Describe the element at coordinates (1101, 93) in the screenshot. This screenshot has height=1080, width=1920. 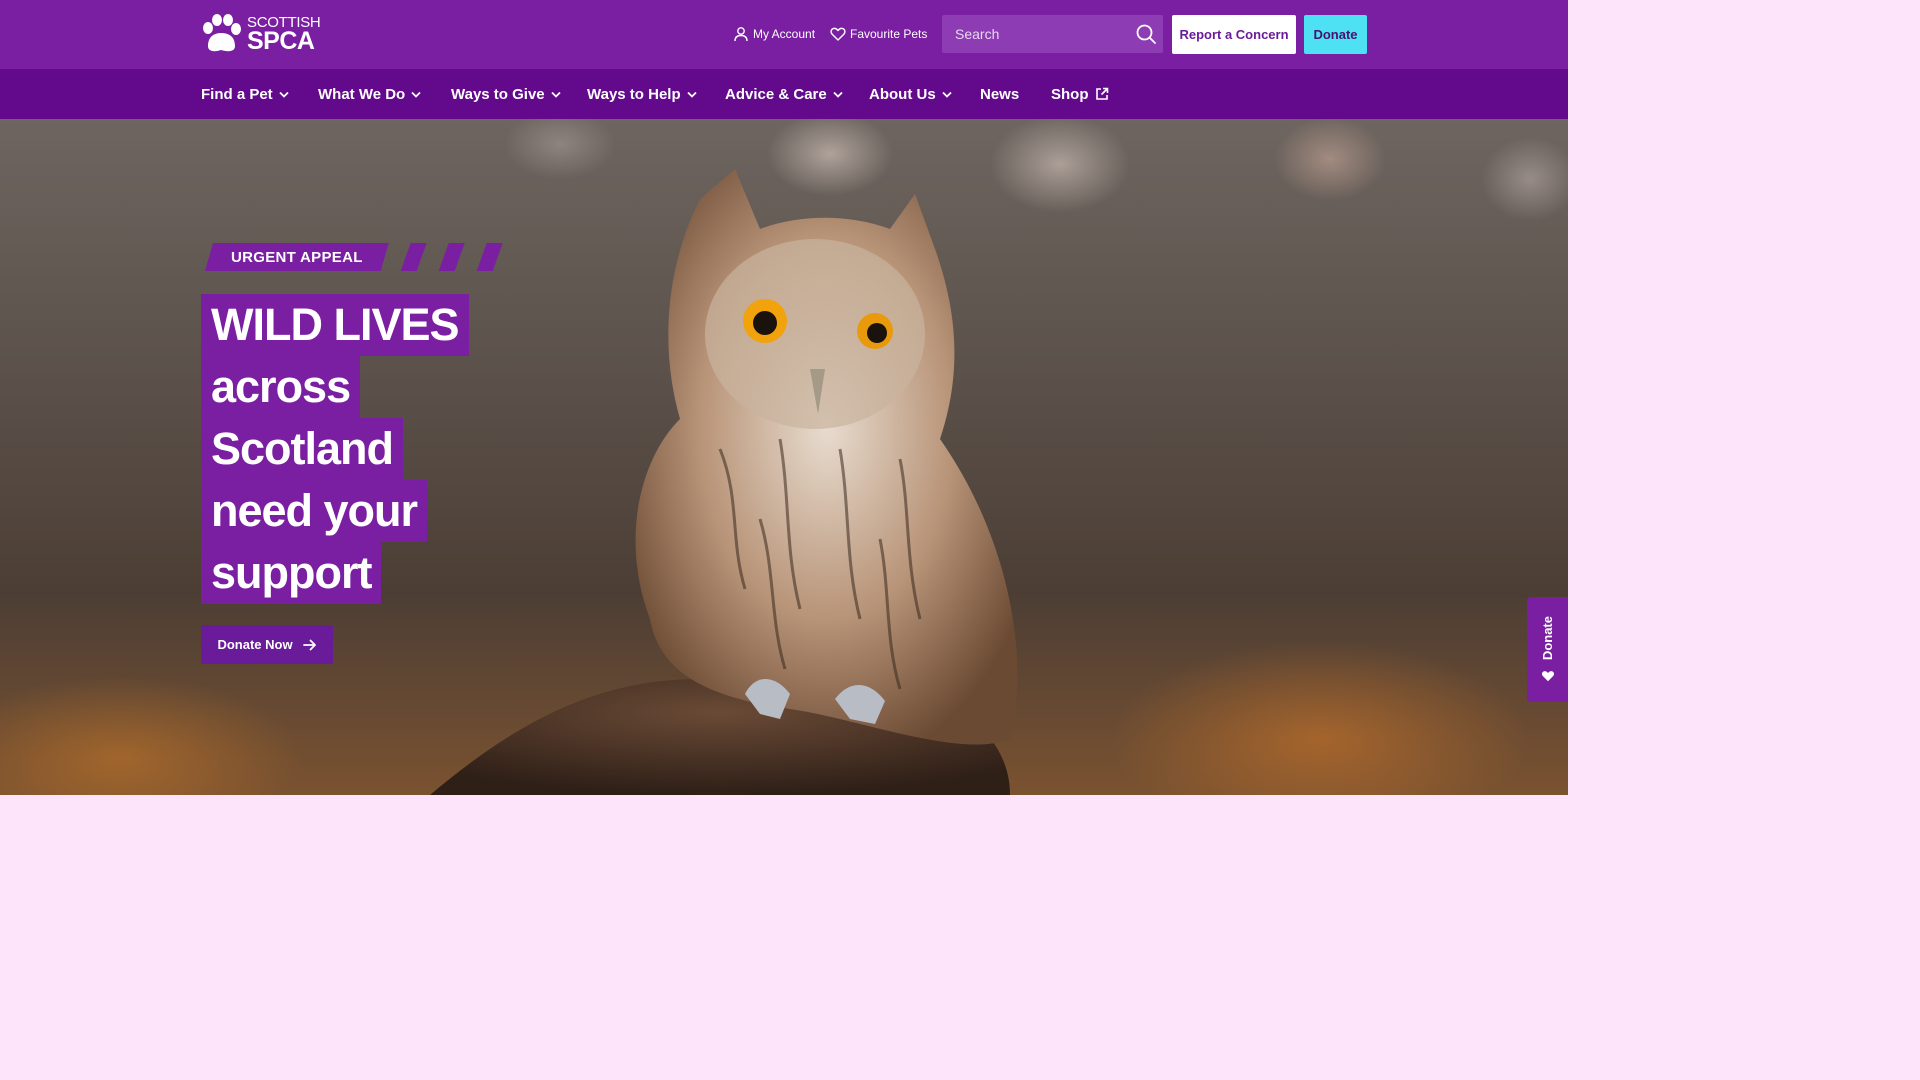
I see `external-link-icon` at that location.